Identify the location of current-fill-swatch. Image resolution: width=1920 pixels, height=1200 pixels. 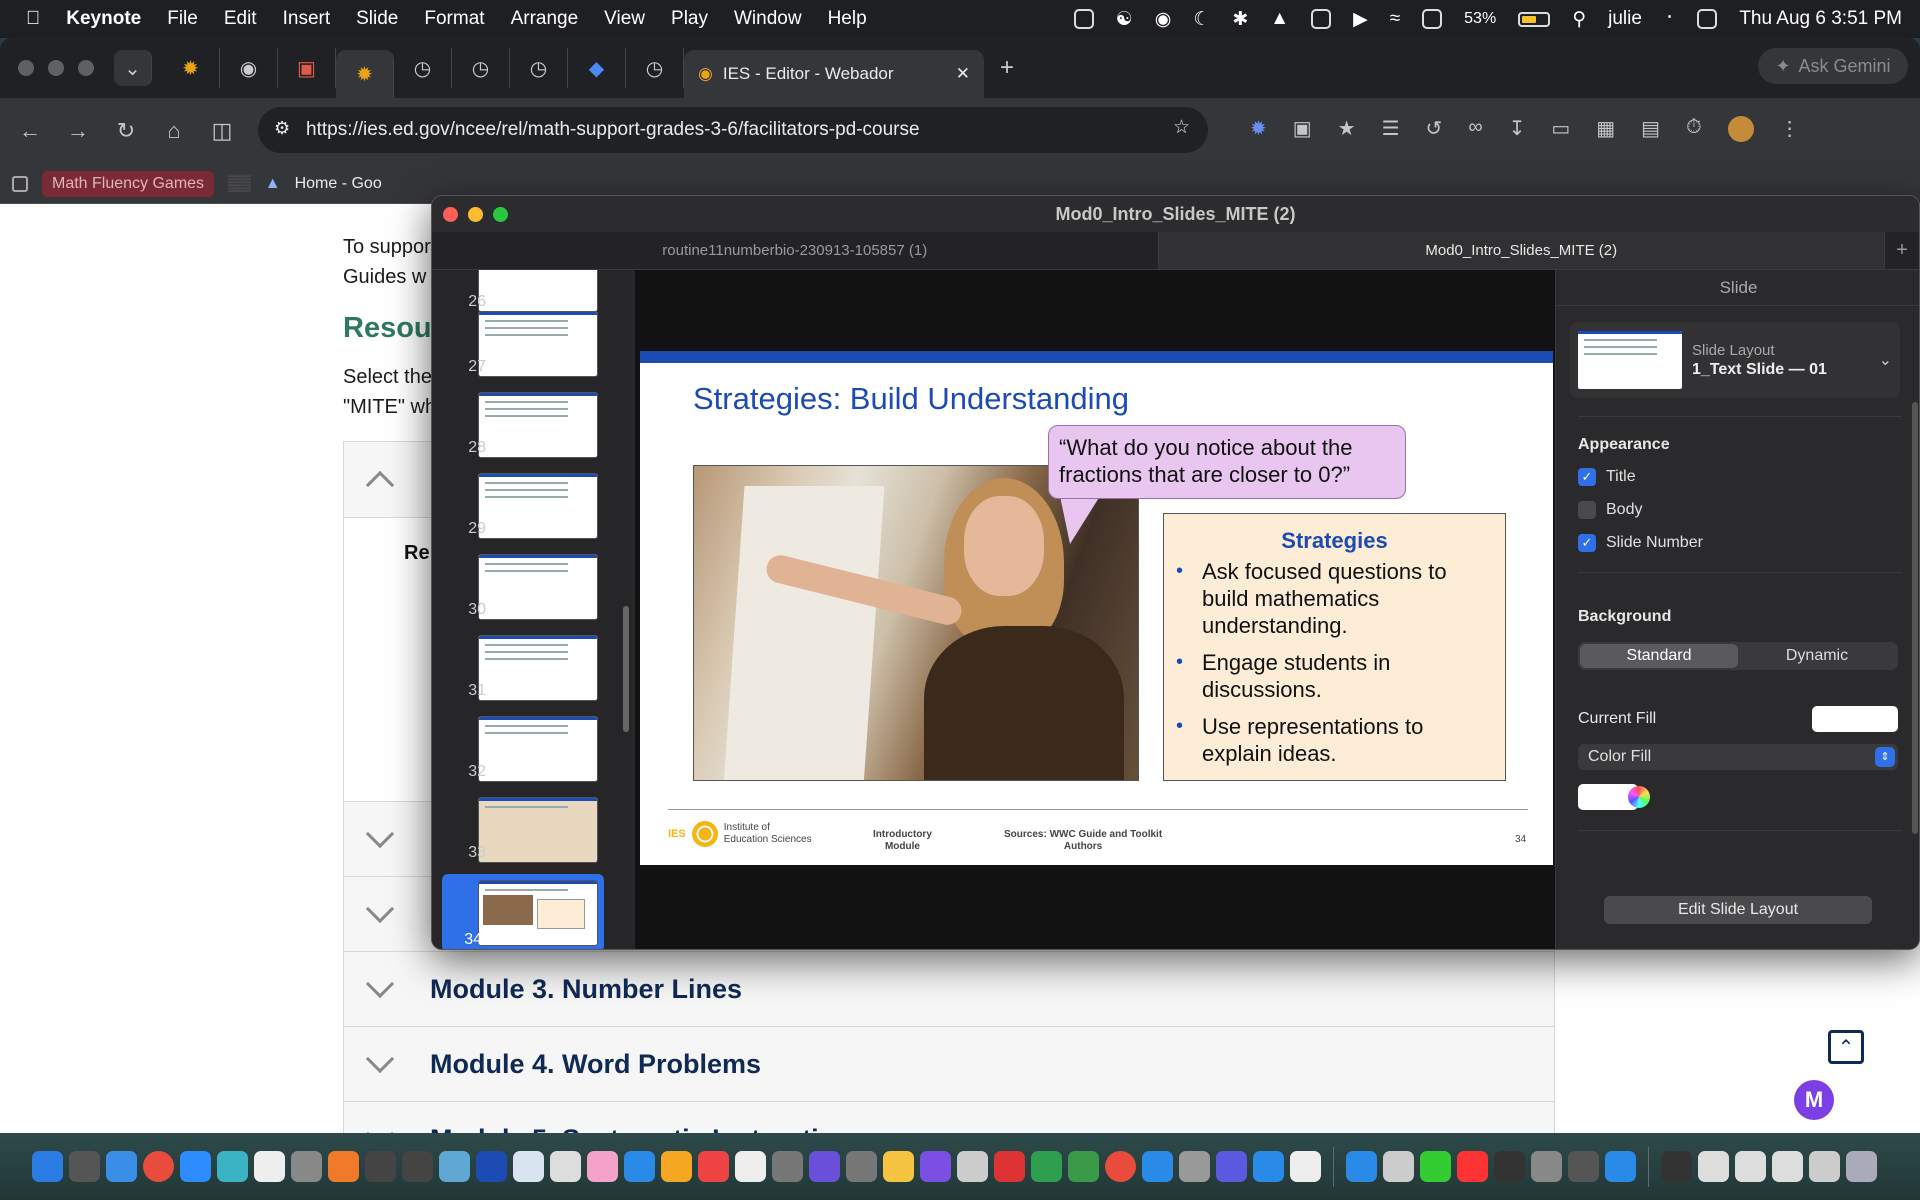
(1855, 719).